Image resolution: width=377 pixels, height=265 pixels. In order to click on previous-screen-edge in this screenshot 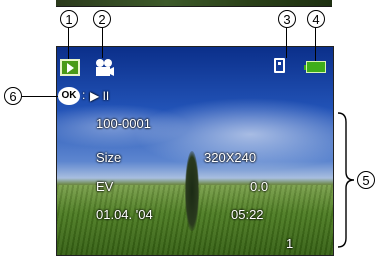, I will do `click(194, 3)`.